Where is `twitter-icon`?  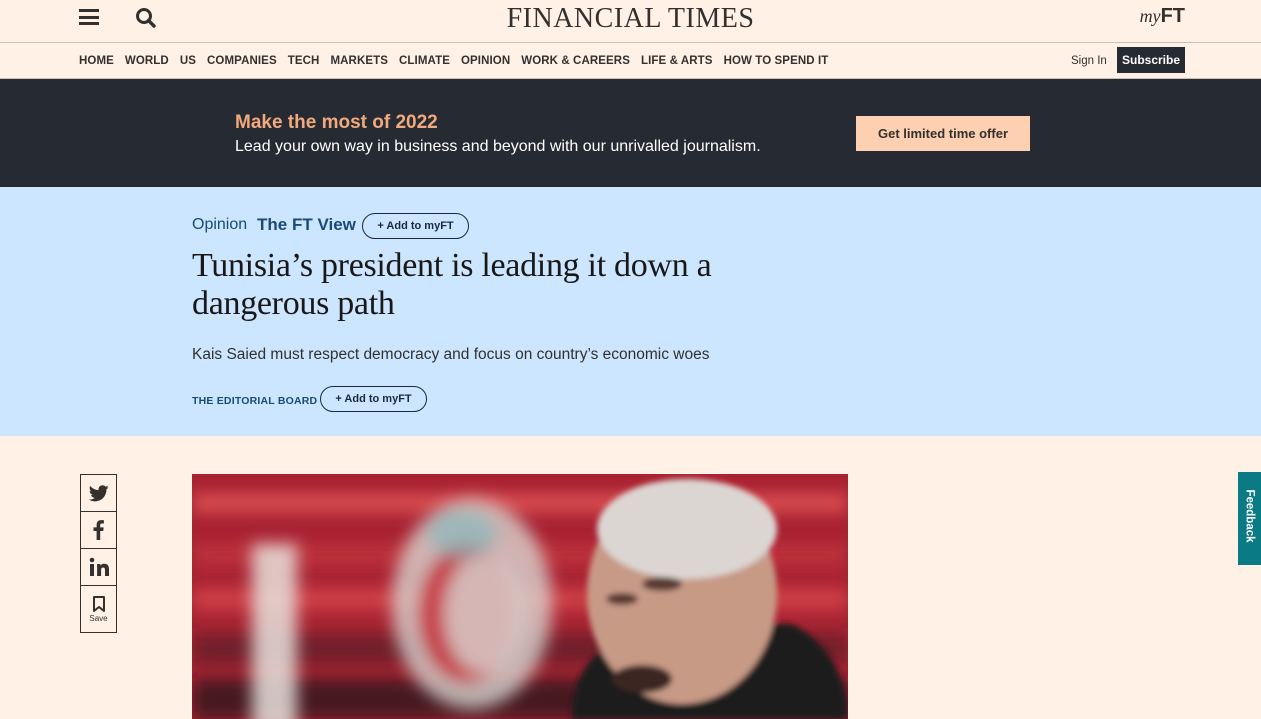 twitter-icon is located at coordinates (98, 492).